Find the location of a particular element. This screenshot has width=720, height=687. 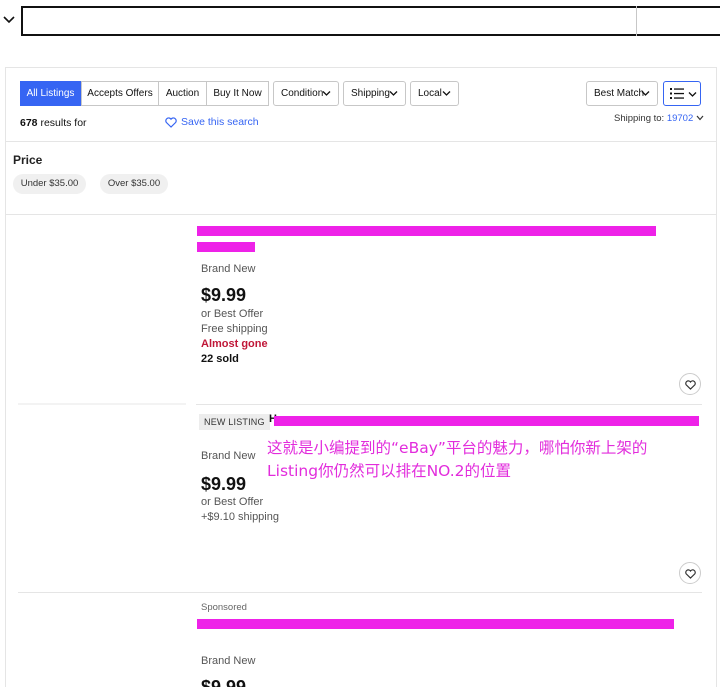

save-search-label: Save this search is located at coordinates (220, 122).